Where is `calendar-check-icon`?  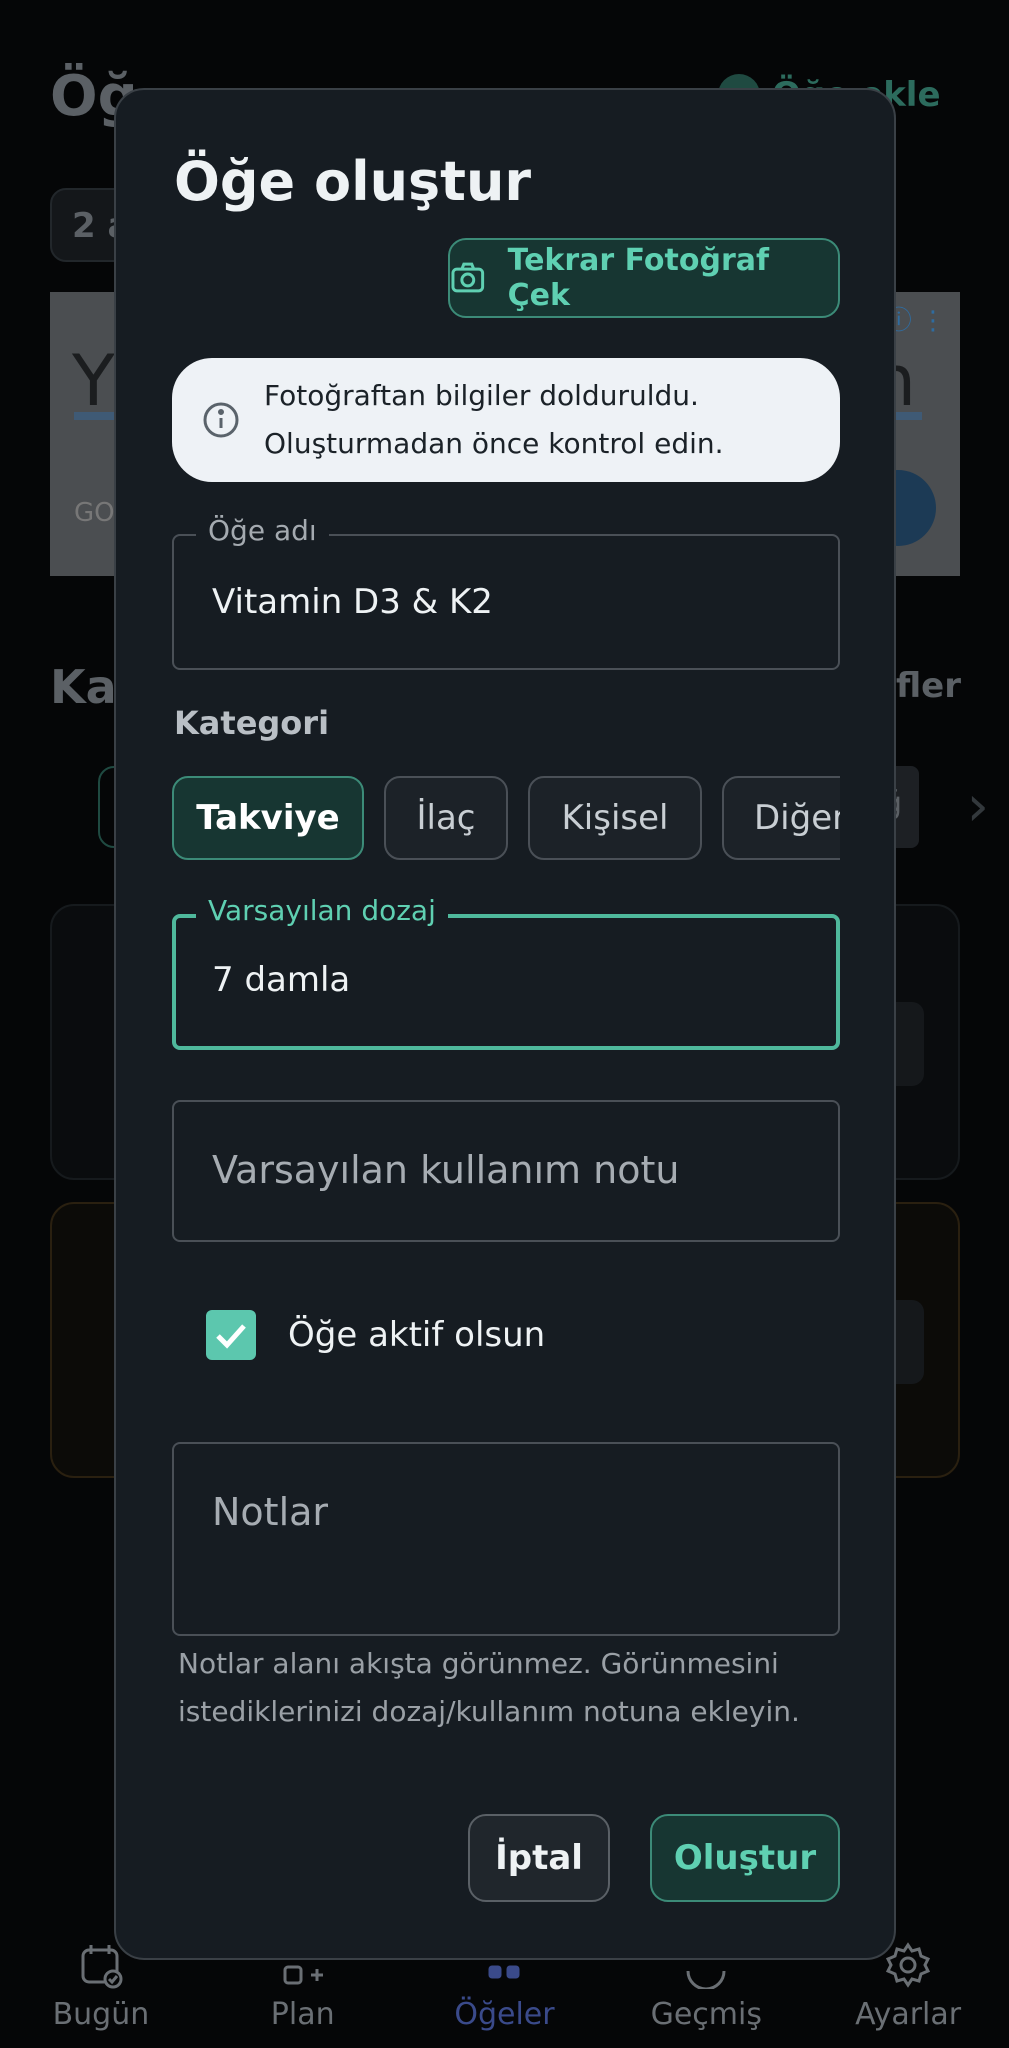
calendar-check-icon is located at coordinates (102, 1967).